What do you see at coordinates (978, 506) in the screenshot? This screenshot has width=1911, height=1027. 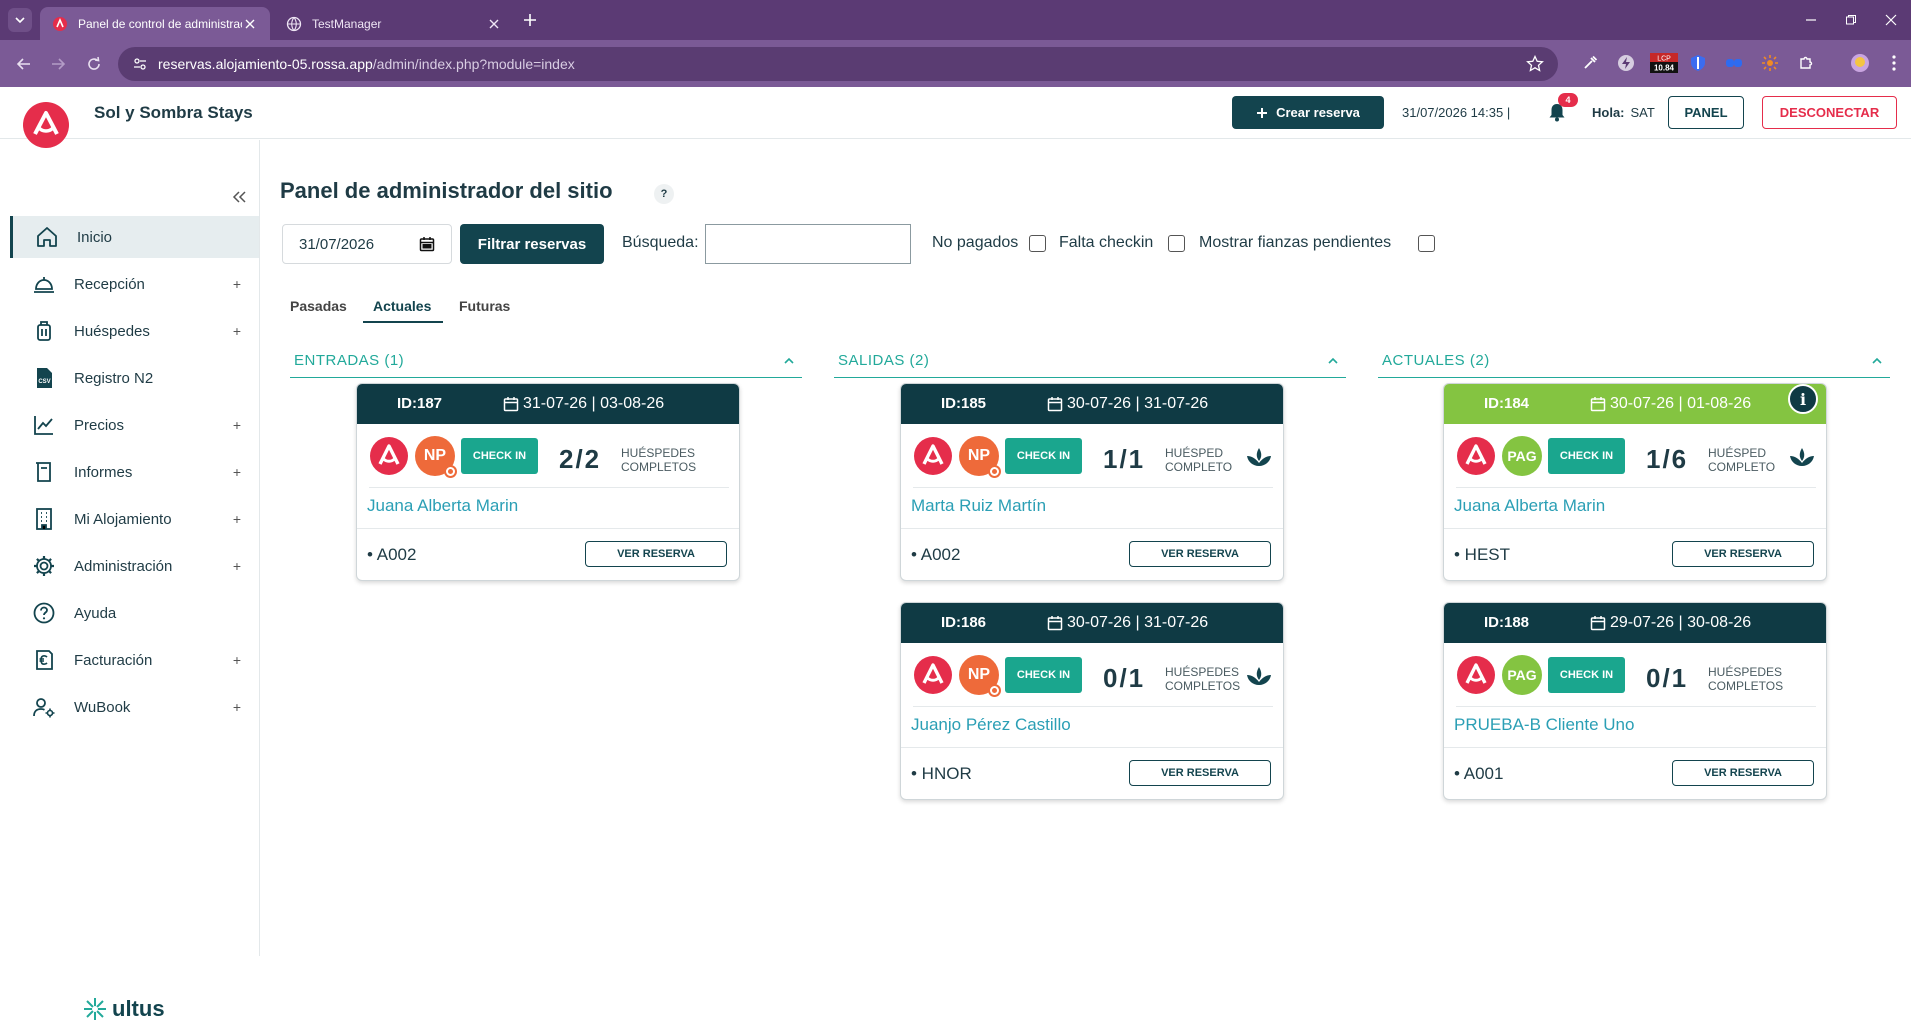 I see `guest-name-link: Marta Ruiz Martín` at bounding box center [978, 506].